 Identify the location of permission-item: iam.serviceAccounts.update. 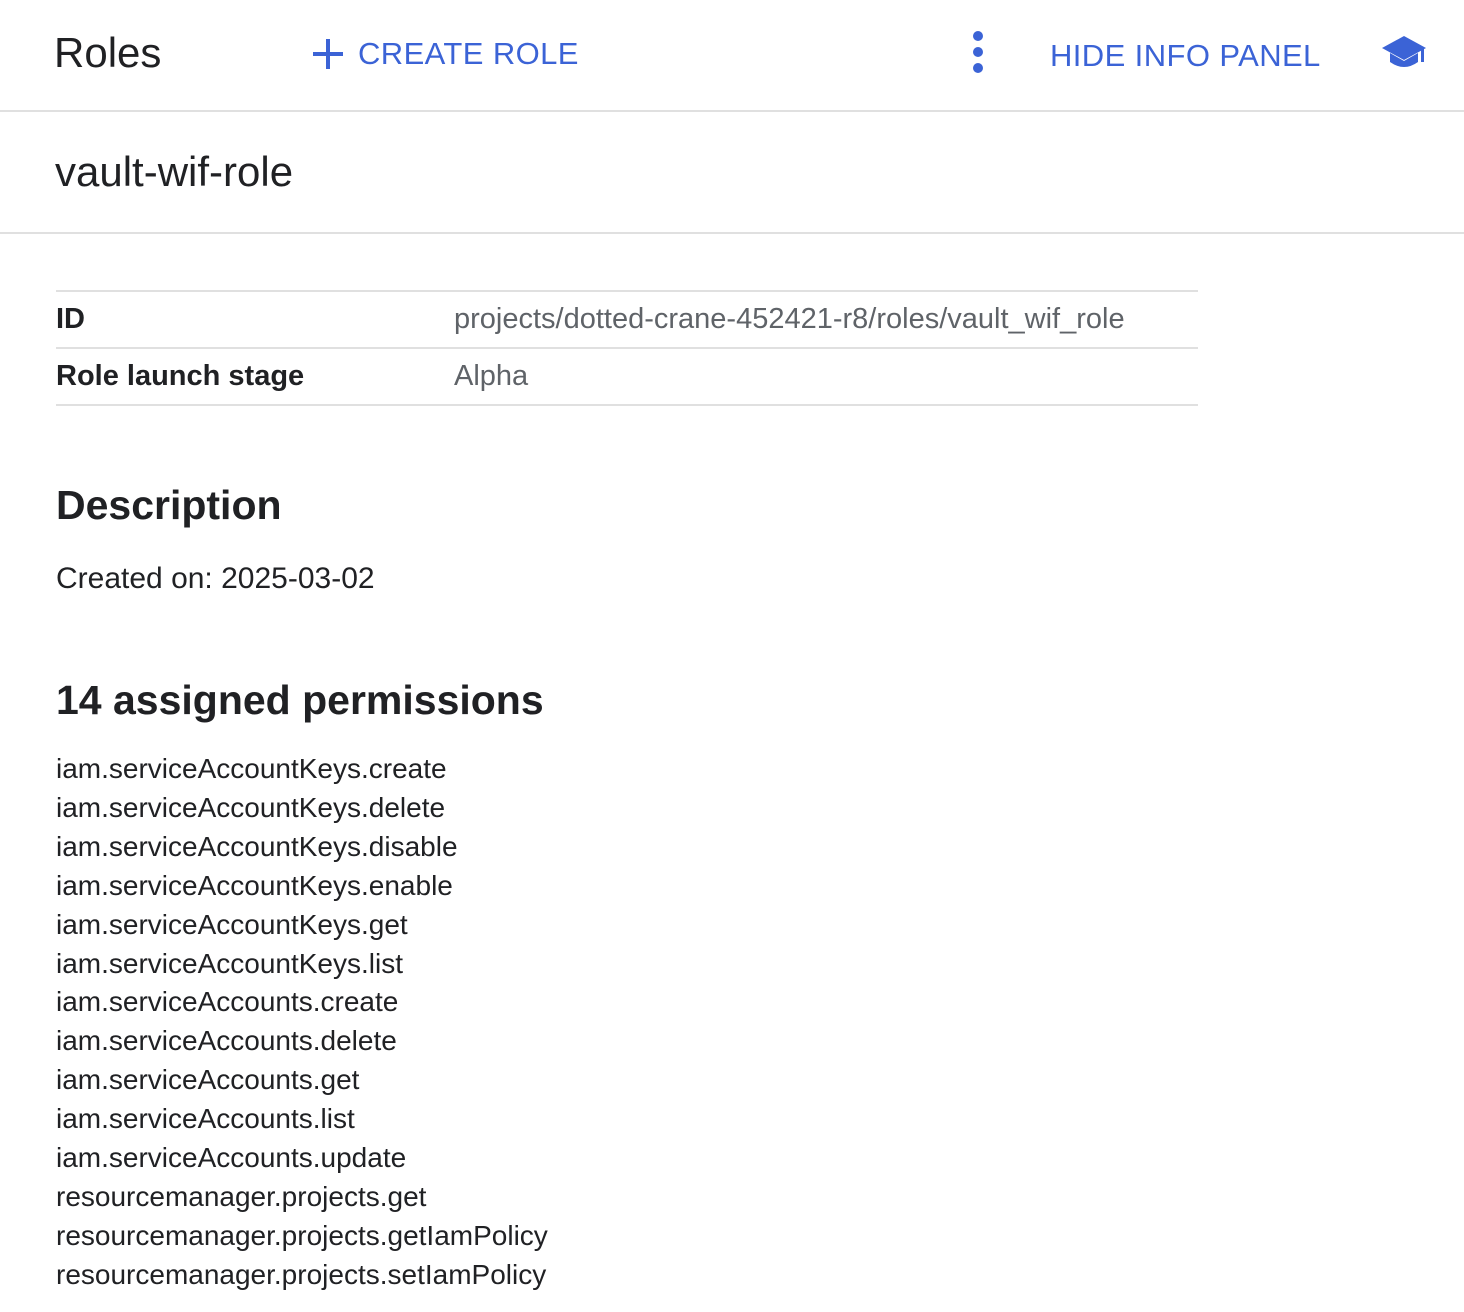
(231, 1158).